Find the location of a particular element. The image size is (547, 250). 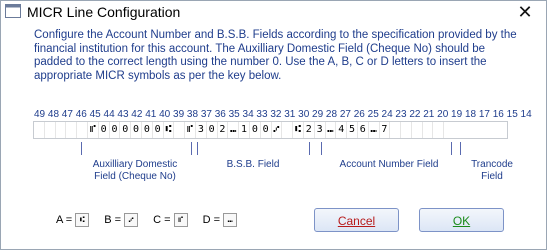

key-b-label: B = is located at coordinates (113, 220).